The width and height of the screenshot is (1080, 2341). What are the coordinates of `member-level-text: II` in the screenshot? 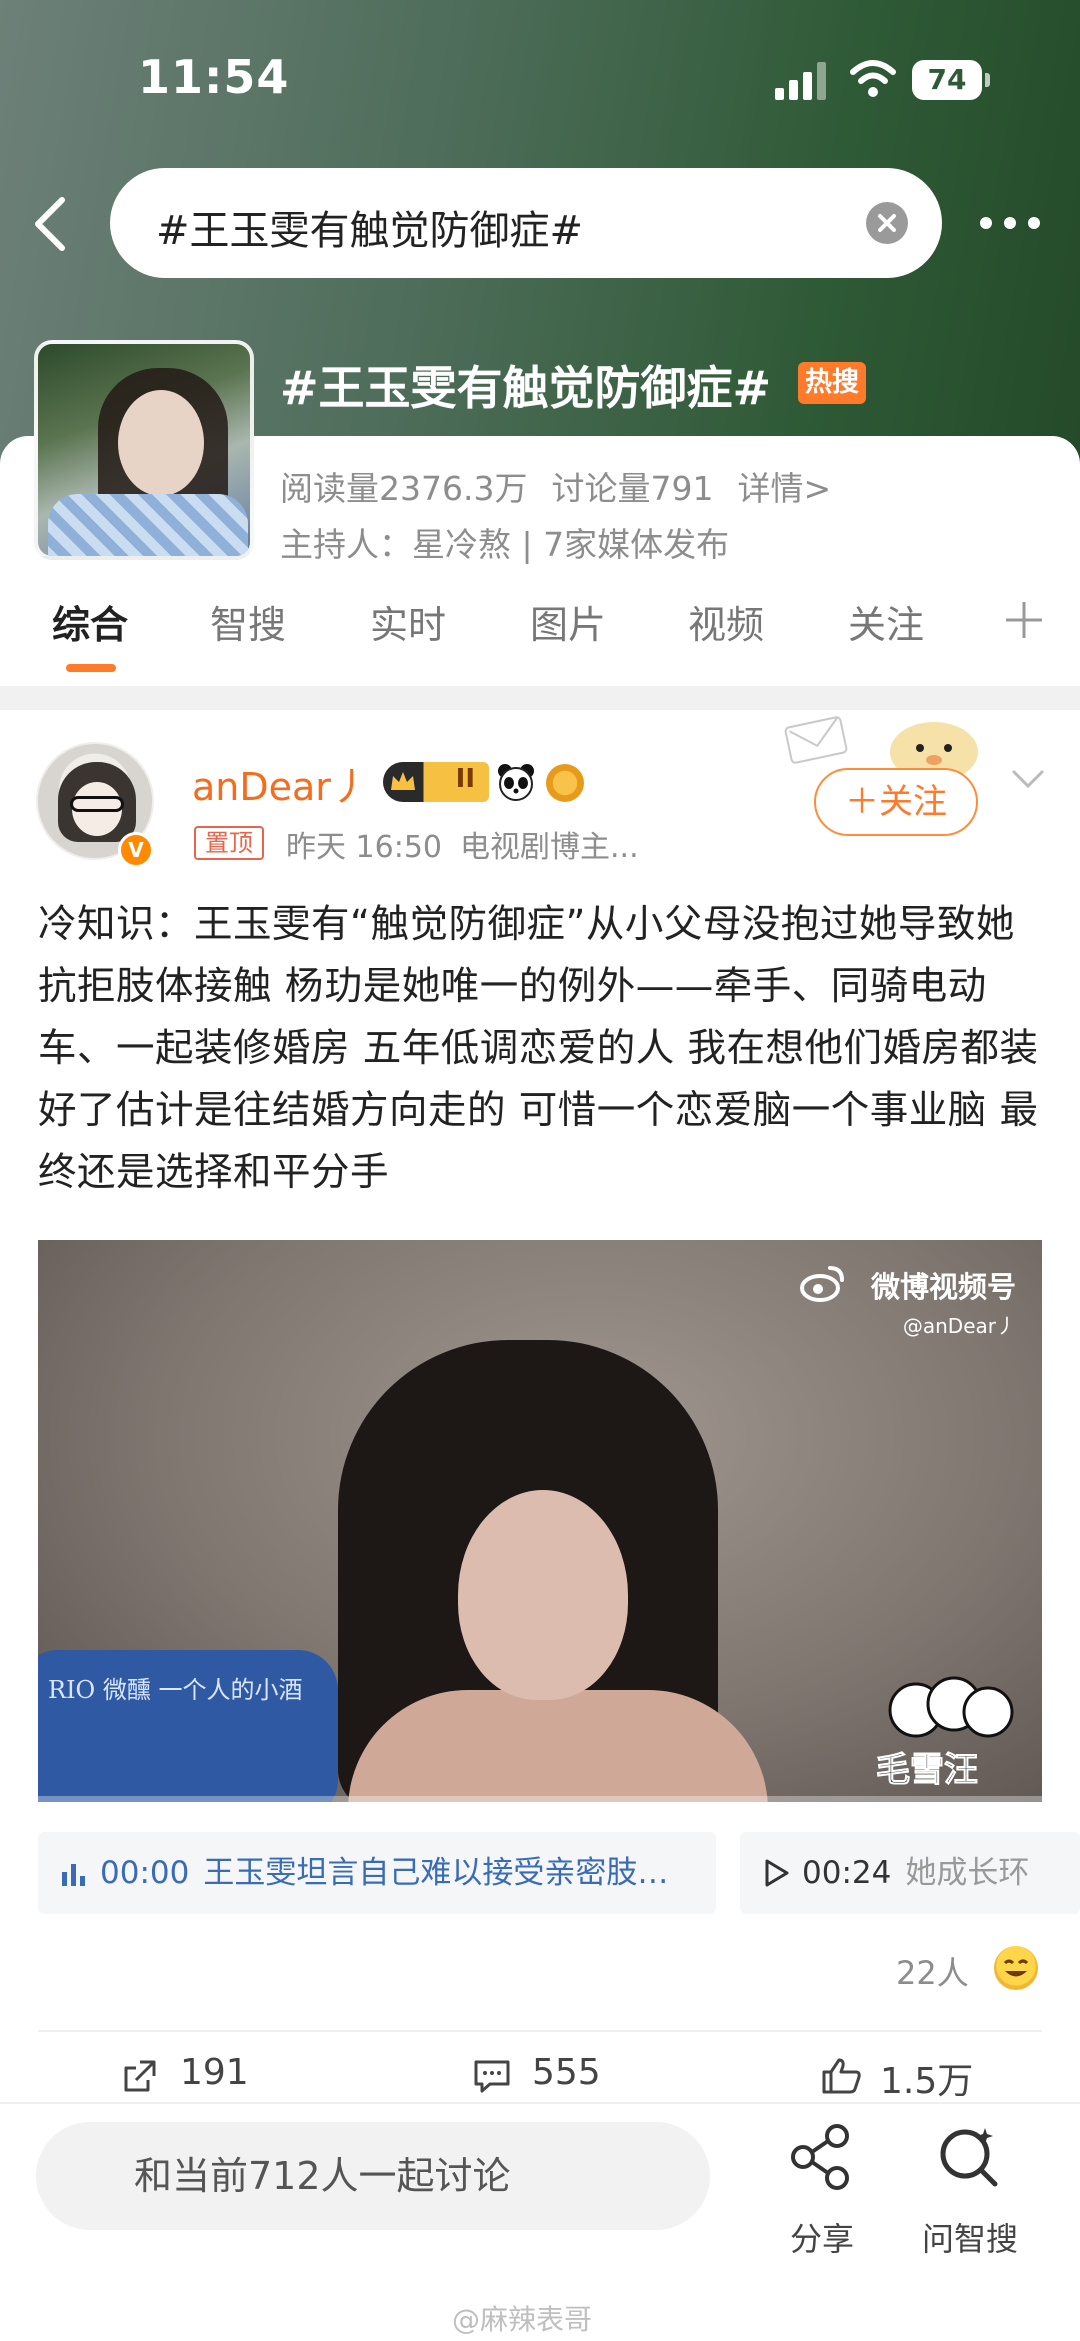 It's located at (465, 779).